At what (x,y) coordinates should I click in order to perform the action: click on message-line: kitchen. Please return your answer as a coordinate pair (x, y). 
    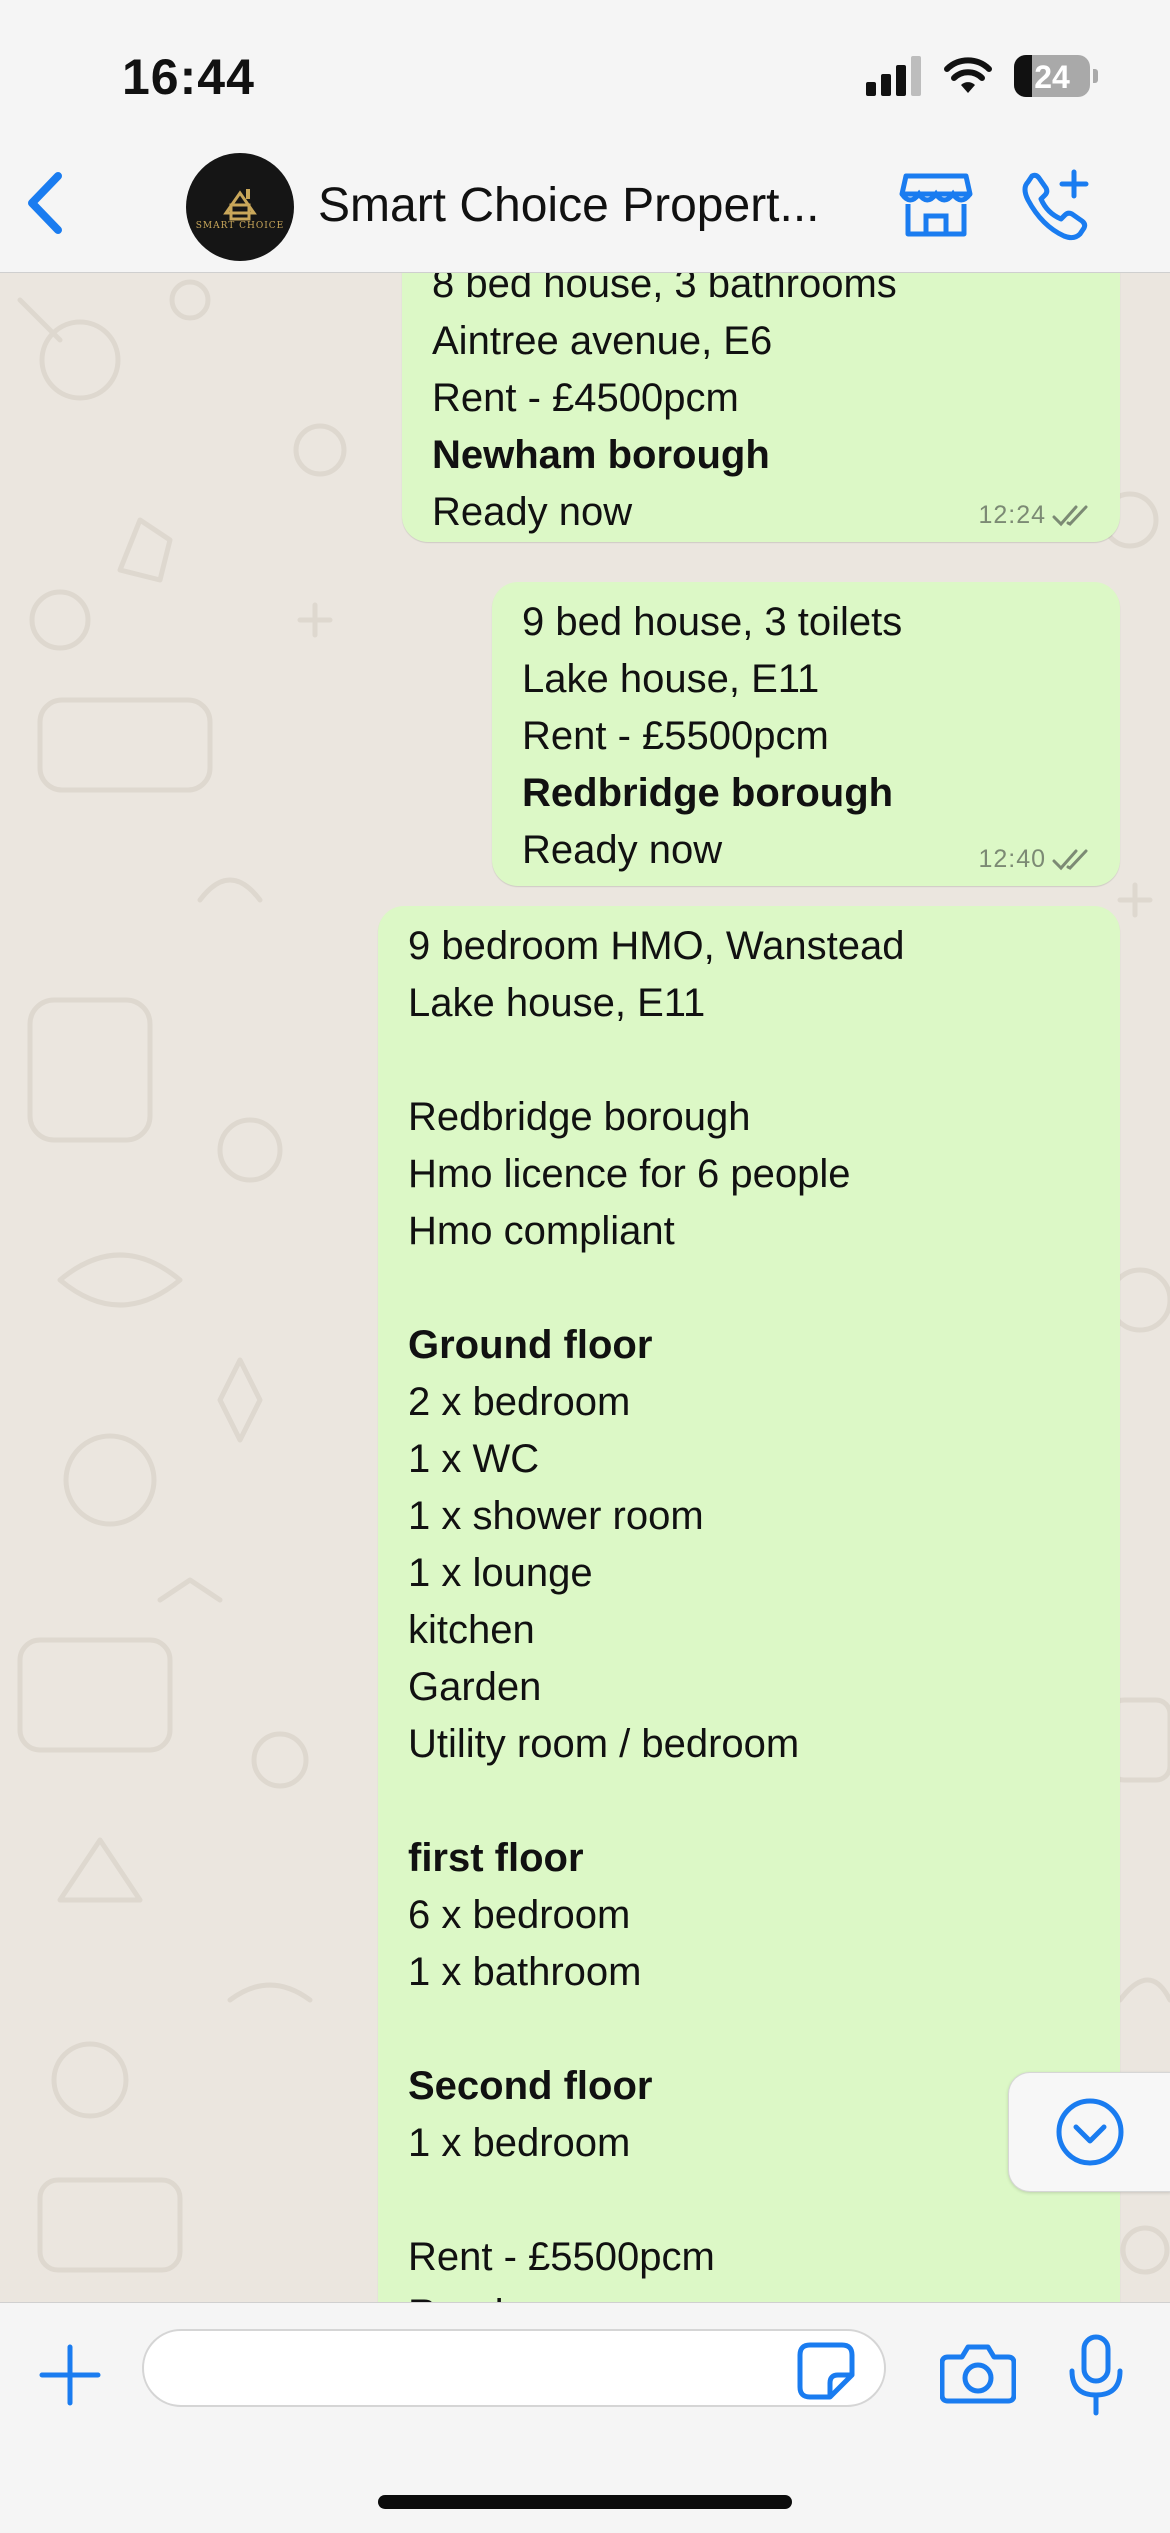
    Looking at the image, I should click on (471, 1630).